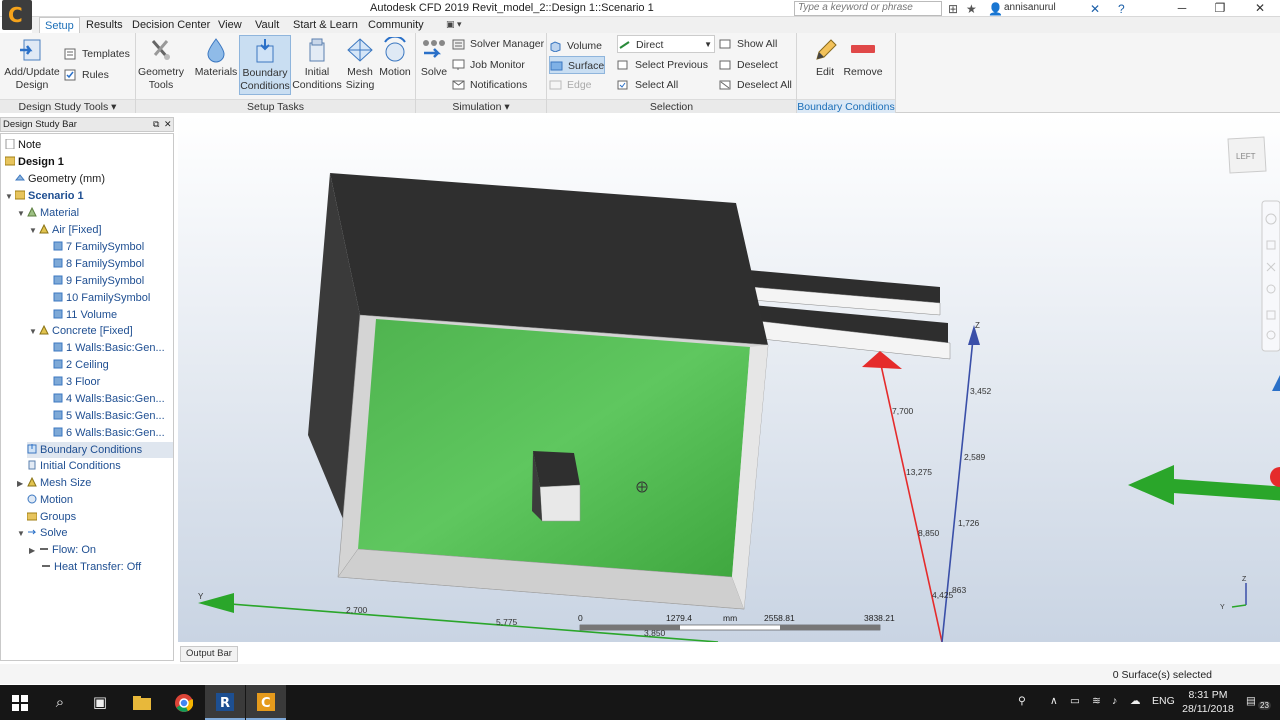  I want to click on select-all-button: Select All, so click(647, 85).